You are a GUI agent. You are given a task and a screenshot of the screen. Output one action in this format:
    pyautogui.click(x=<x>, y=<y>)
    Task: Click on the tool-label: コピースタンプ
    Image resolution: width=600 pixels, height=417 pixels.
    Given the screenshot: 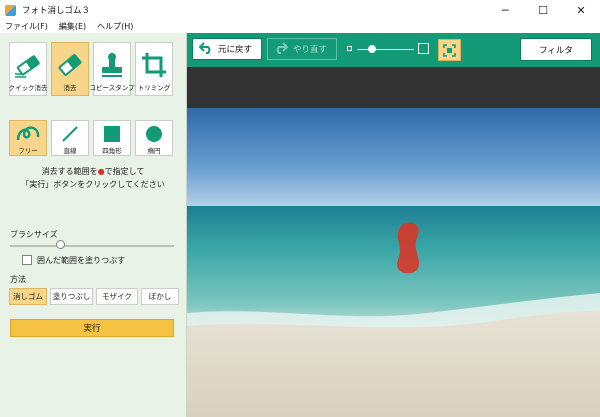 What is the action you would take?
    pyautogui.click(x=112, y=88)
    